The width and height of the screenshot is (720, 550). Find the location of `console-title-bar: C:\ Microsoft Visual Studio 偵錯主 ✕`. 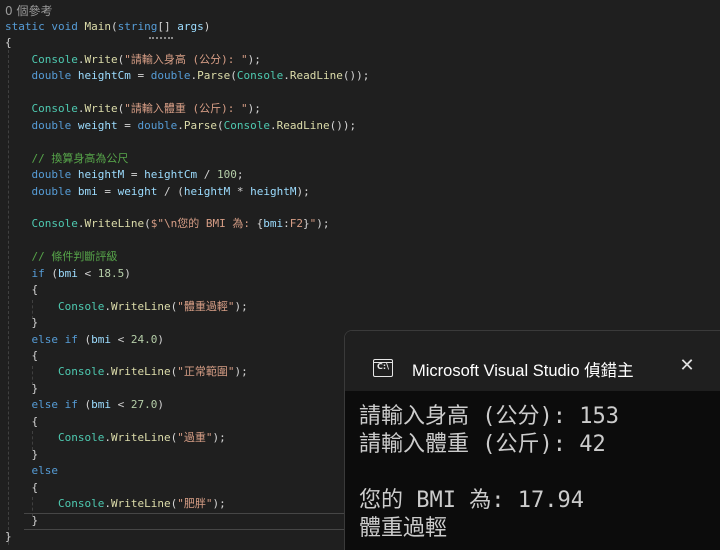

console-title-bar: C:\ Microsoft Visual Studio 偵錯主 ✕ is located at coordinates (532, 361).